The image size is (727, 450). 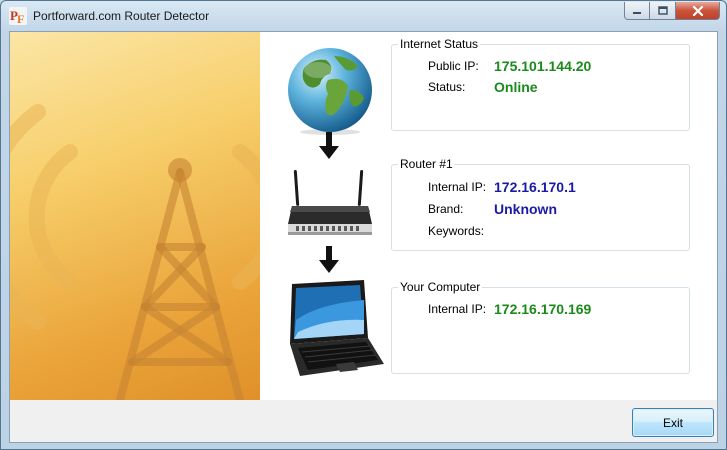 What do you see at coordinates (440, 287) in the screenshot?
I see `your-computer-title: Your Computer` at bounding box center [440, 287].